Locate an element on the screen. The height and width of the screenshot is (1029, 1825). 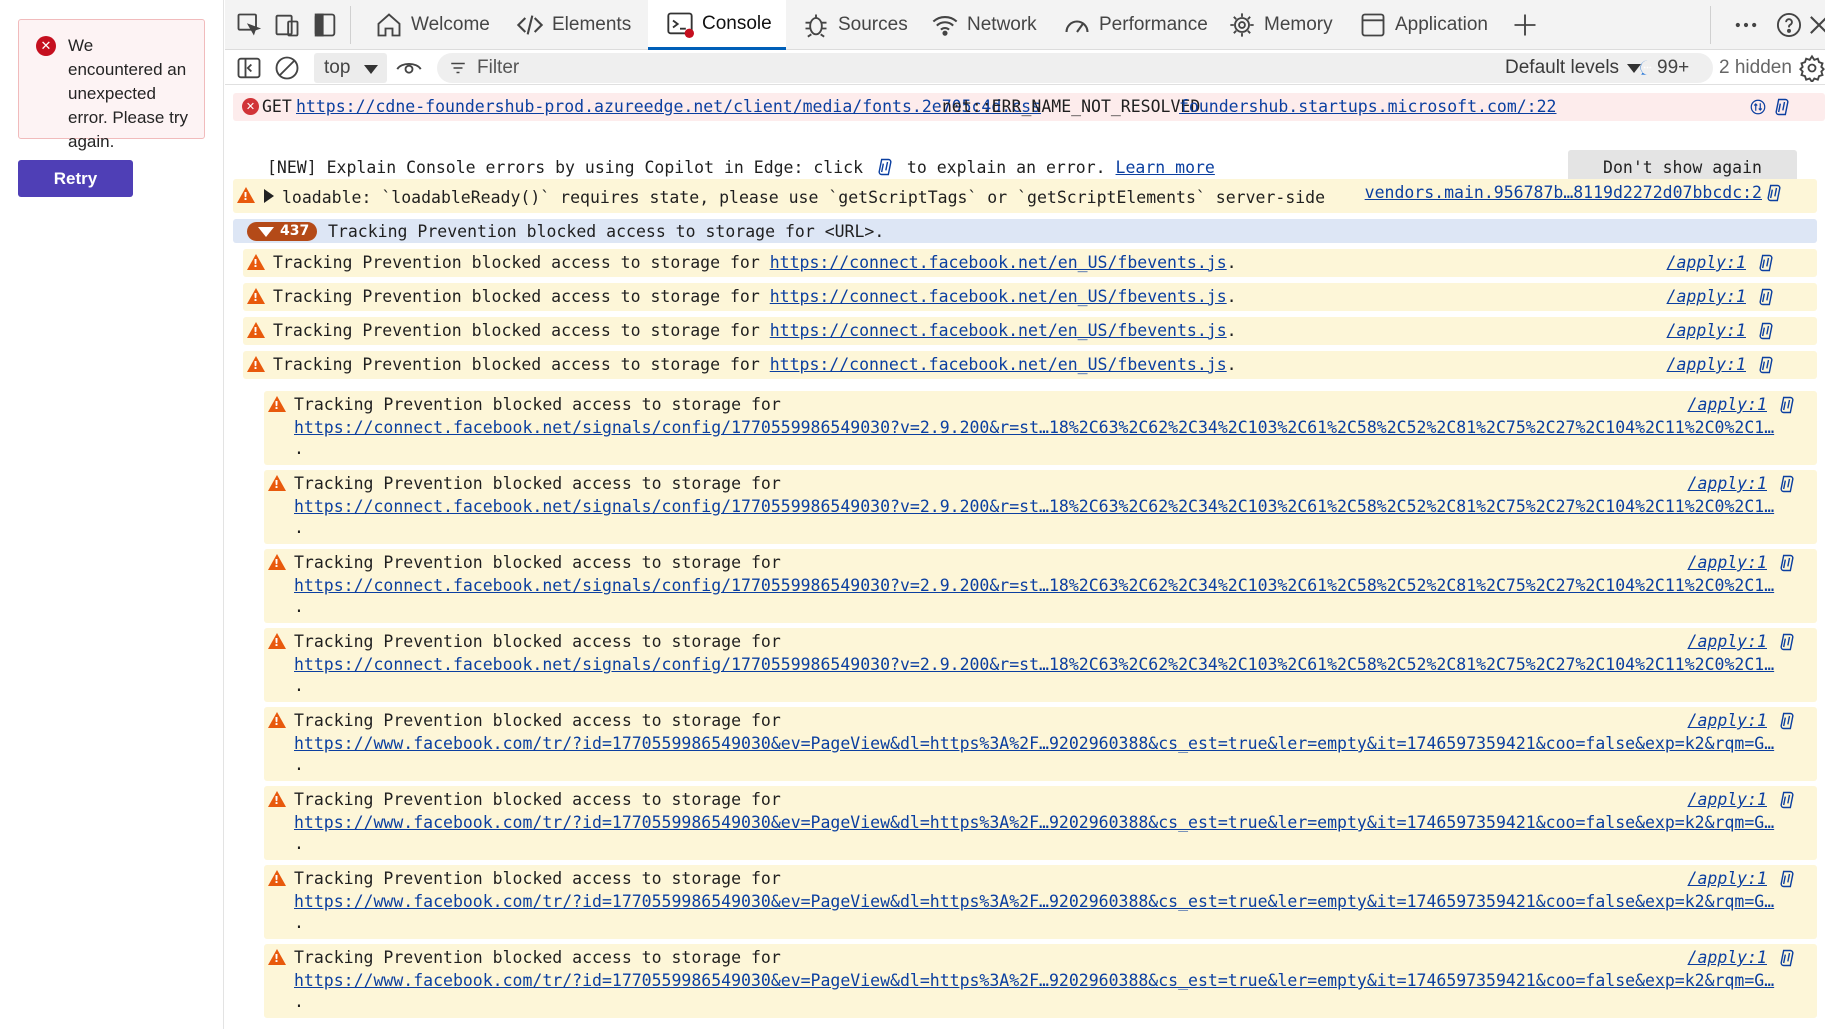
issues-chat-icon is located at coordinates (1647, 67).